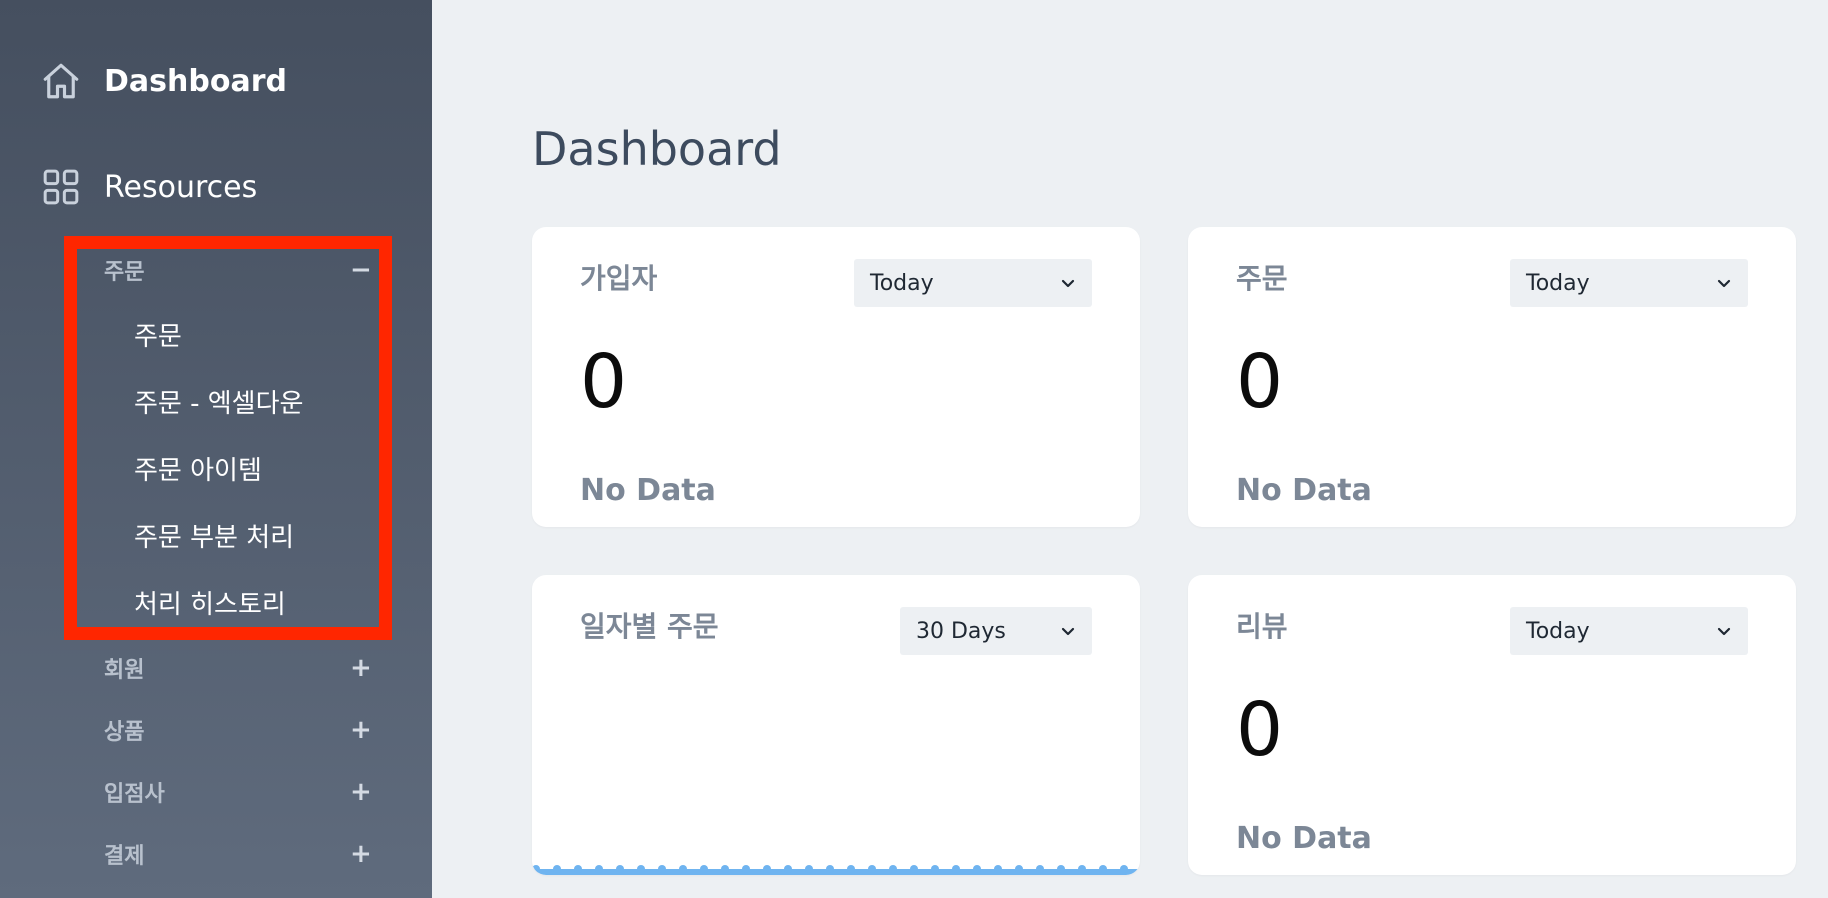 The width and height of the screenshot is (1828, 898). I want to click on trend-line, so click(836, 870).